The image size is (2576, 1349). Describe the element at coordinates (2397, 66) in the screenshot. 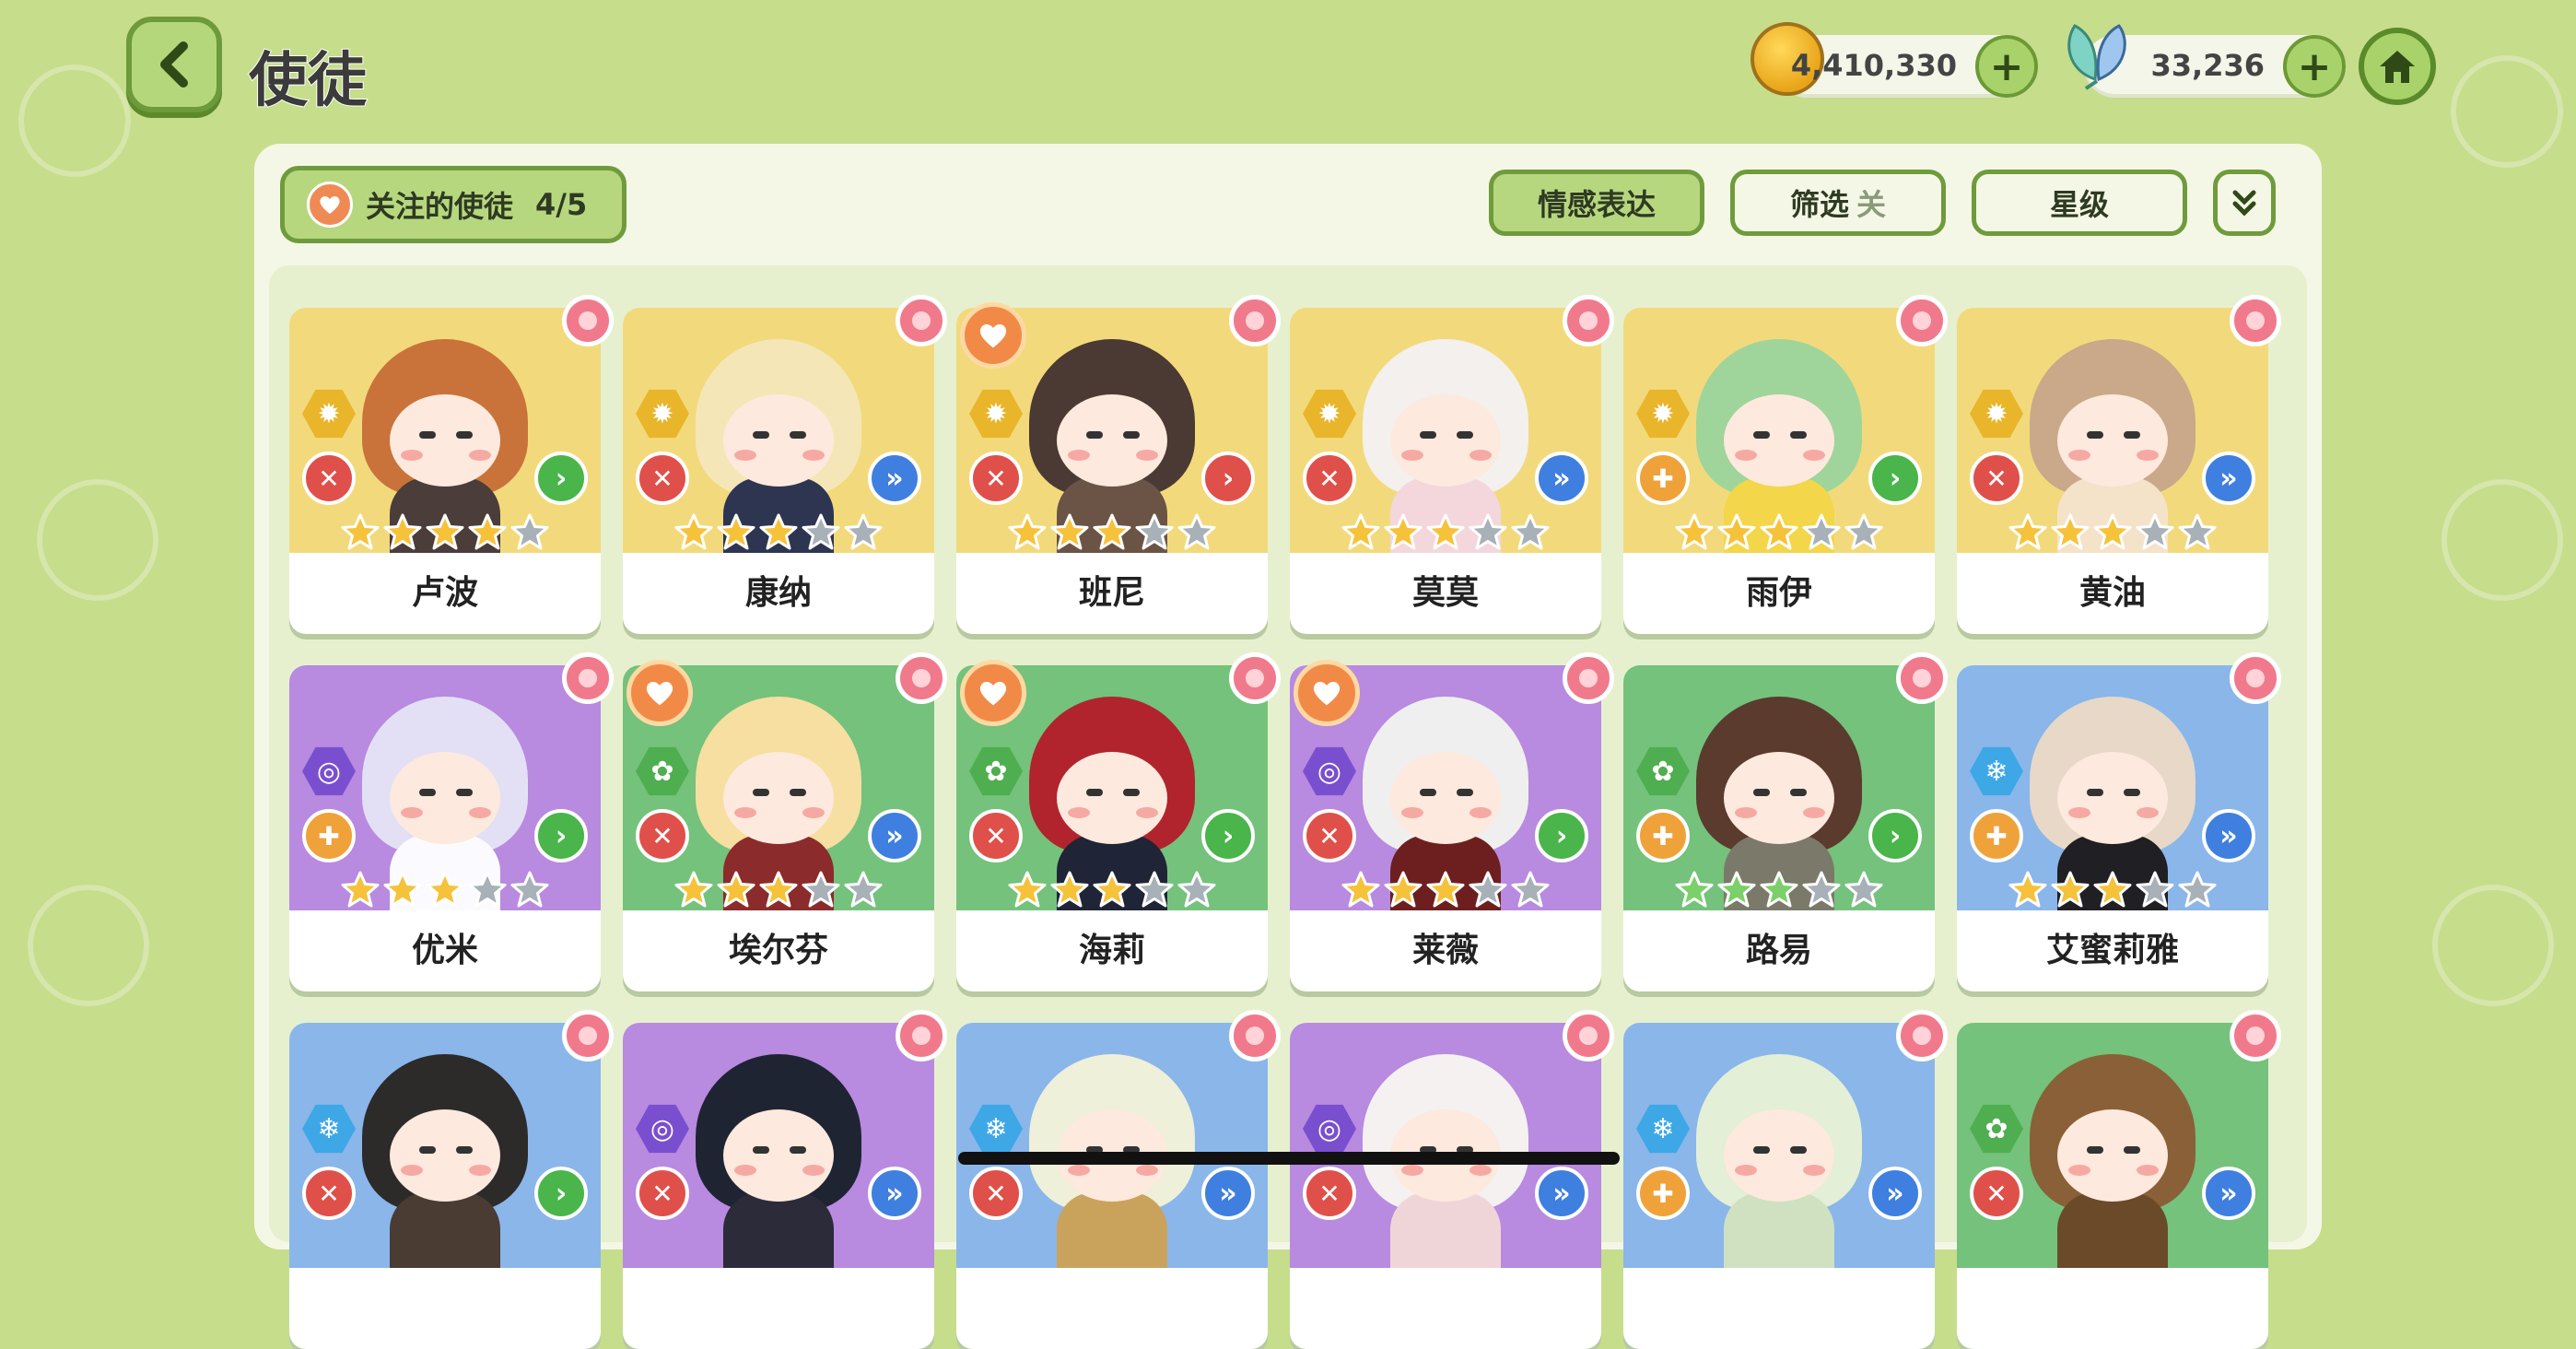

I see `home-button` at that location.